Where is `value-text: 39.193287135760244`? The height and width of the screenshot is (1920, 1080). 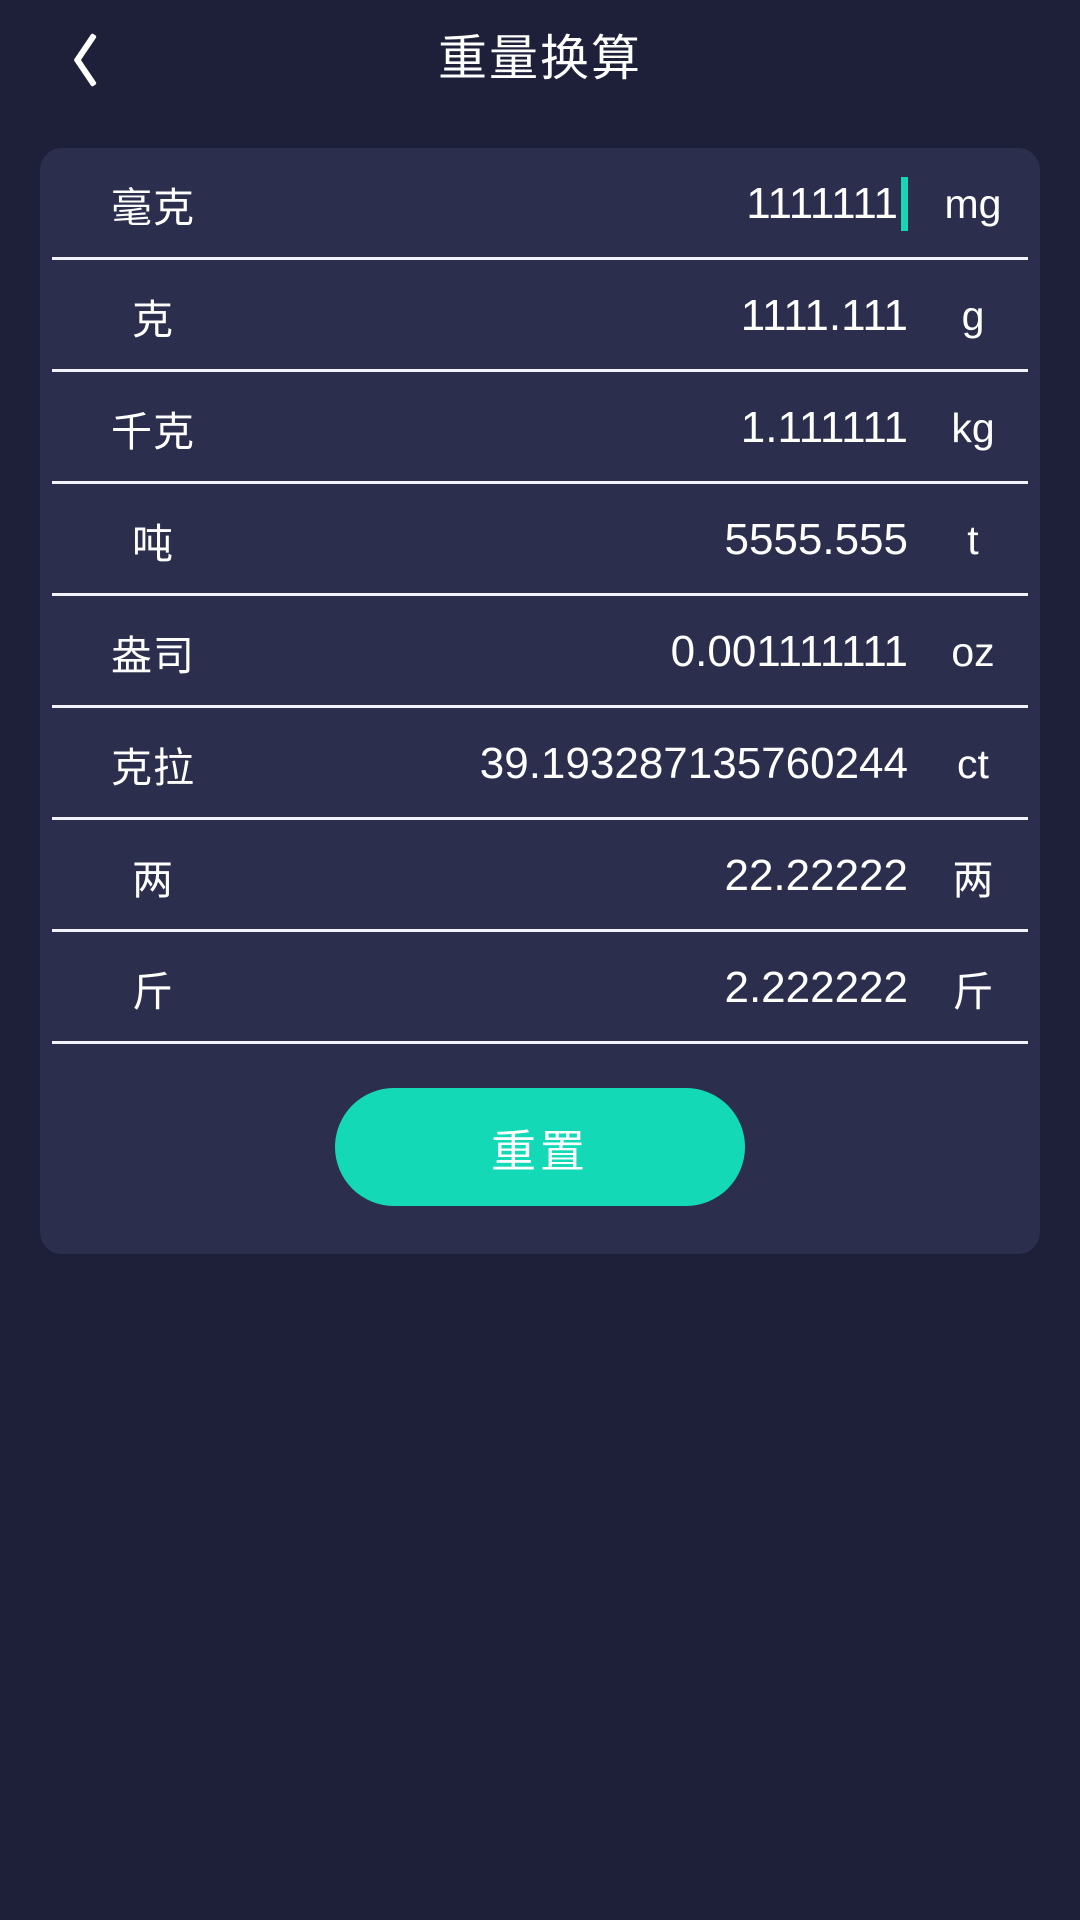 value-text: 39.193287135760244 is located at coordinates (693, 763).